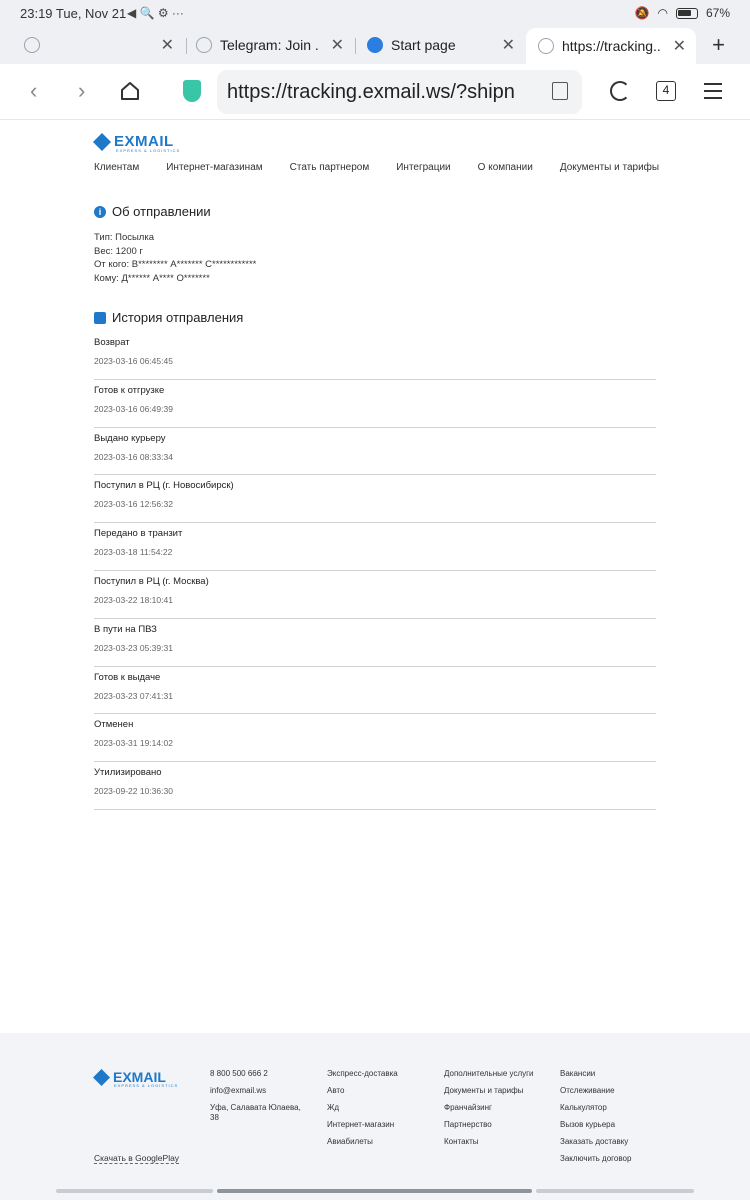 This screenshot has height=1200, width=750. Describe the element at coordinates (260, 1074) in the screenshot. I see `footer-phone: 8 800 500 666 2` at that location.